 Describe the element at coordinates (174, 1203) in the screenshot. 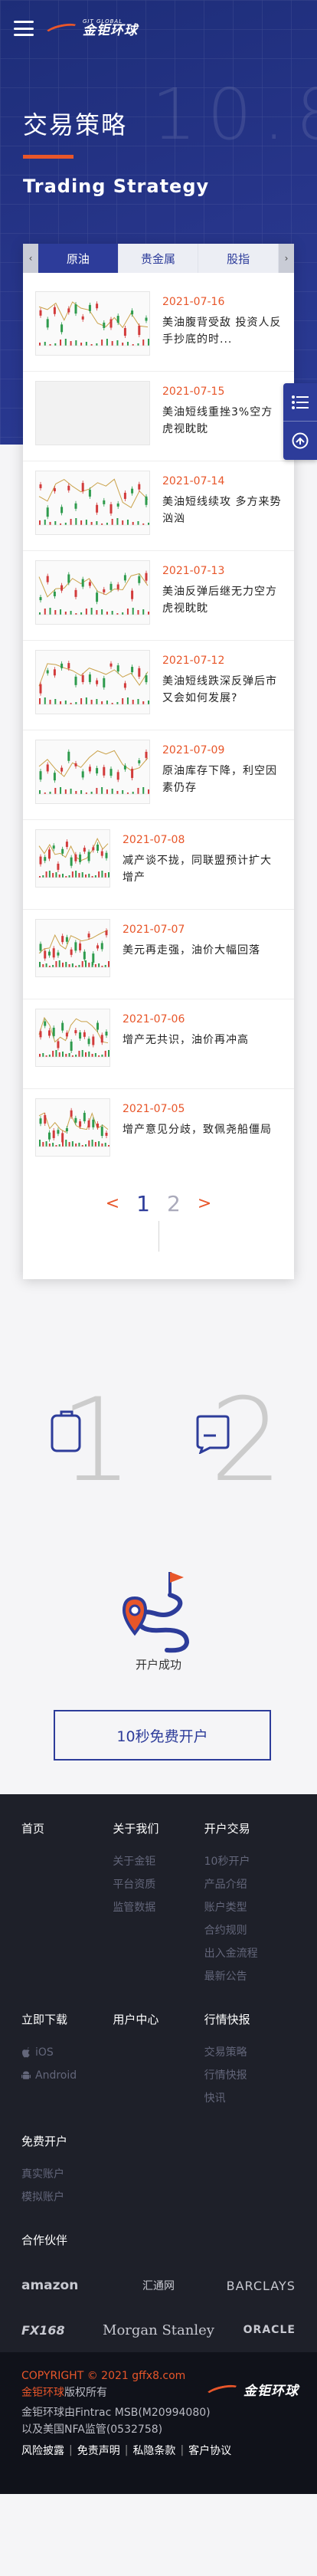

I see `pager-page-2: 2` at that location.